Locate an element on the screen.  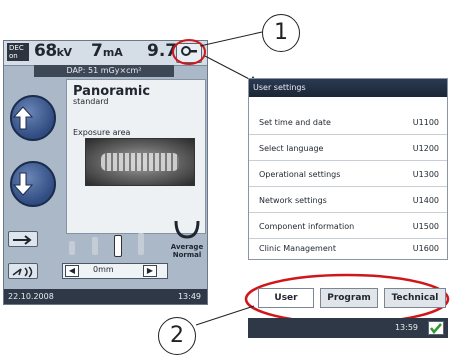
menu-item-label: Set time and date is located at coordinates (295, 122).